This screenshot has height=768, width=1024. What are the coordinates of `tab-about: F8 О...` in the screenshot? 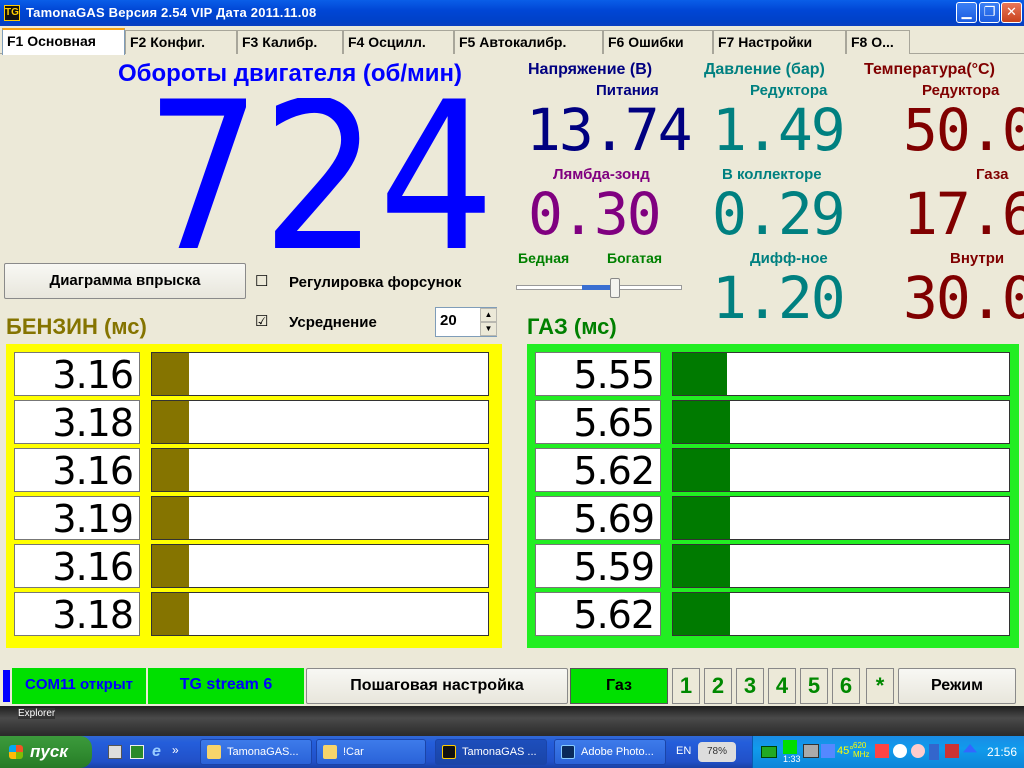 It's located at (878, 42).